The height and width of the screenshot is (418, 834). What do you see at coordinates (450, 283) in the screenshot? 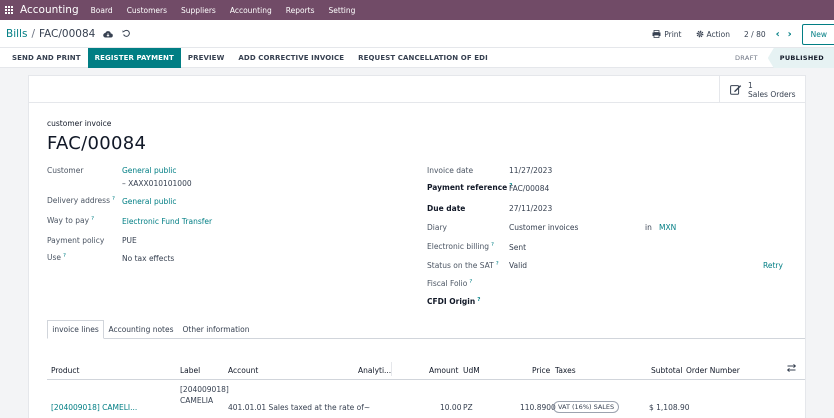
I see `fiscal-folio-label: Fiscal Folio?` at bounding box center [450, 283].